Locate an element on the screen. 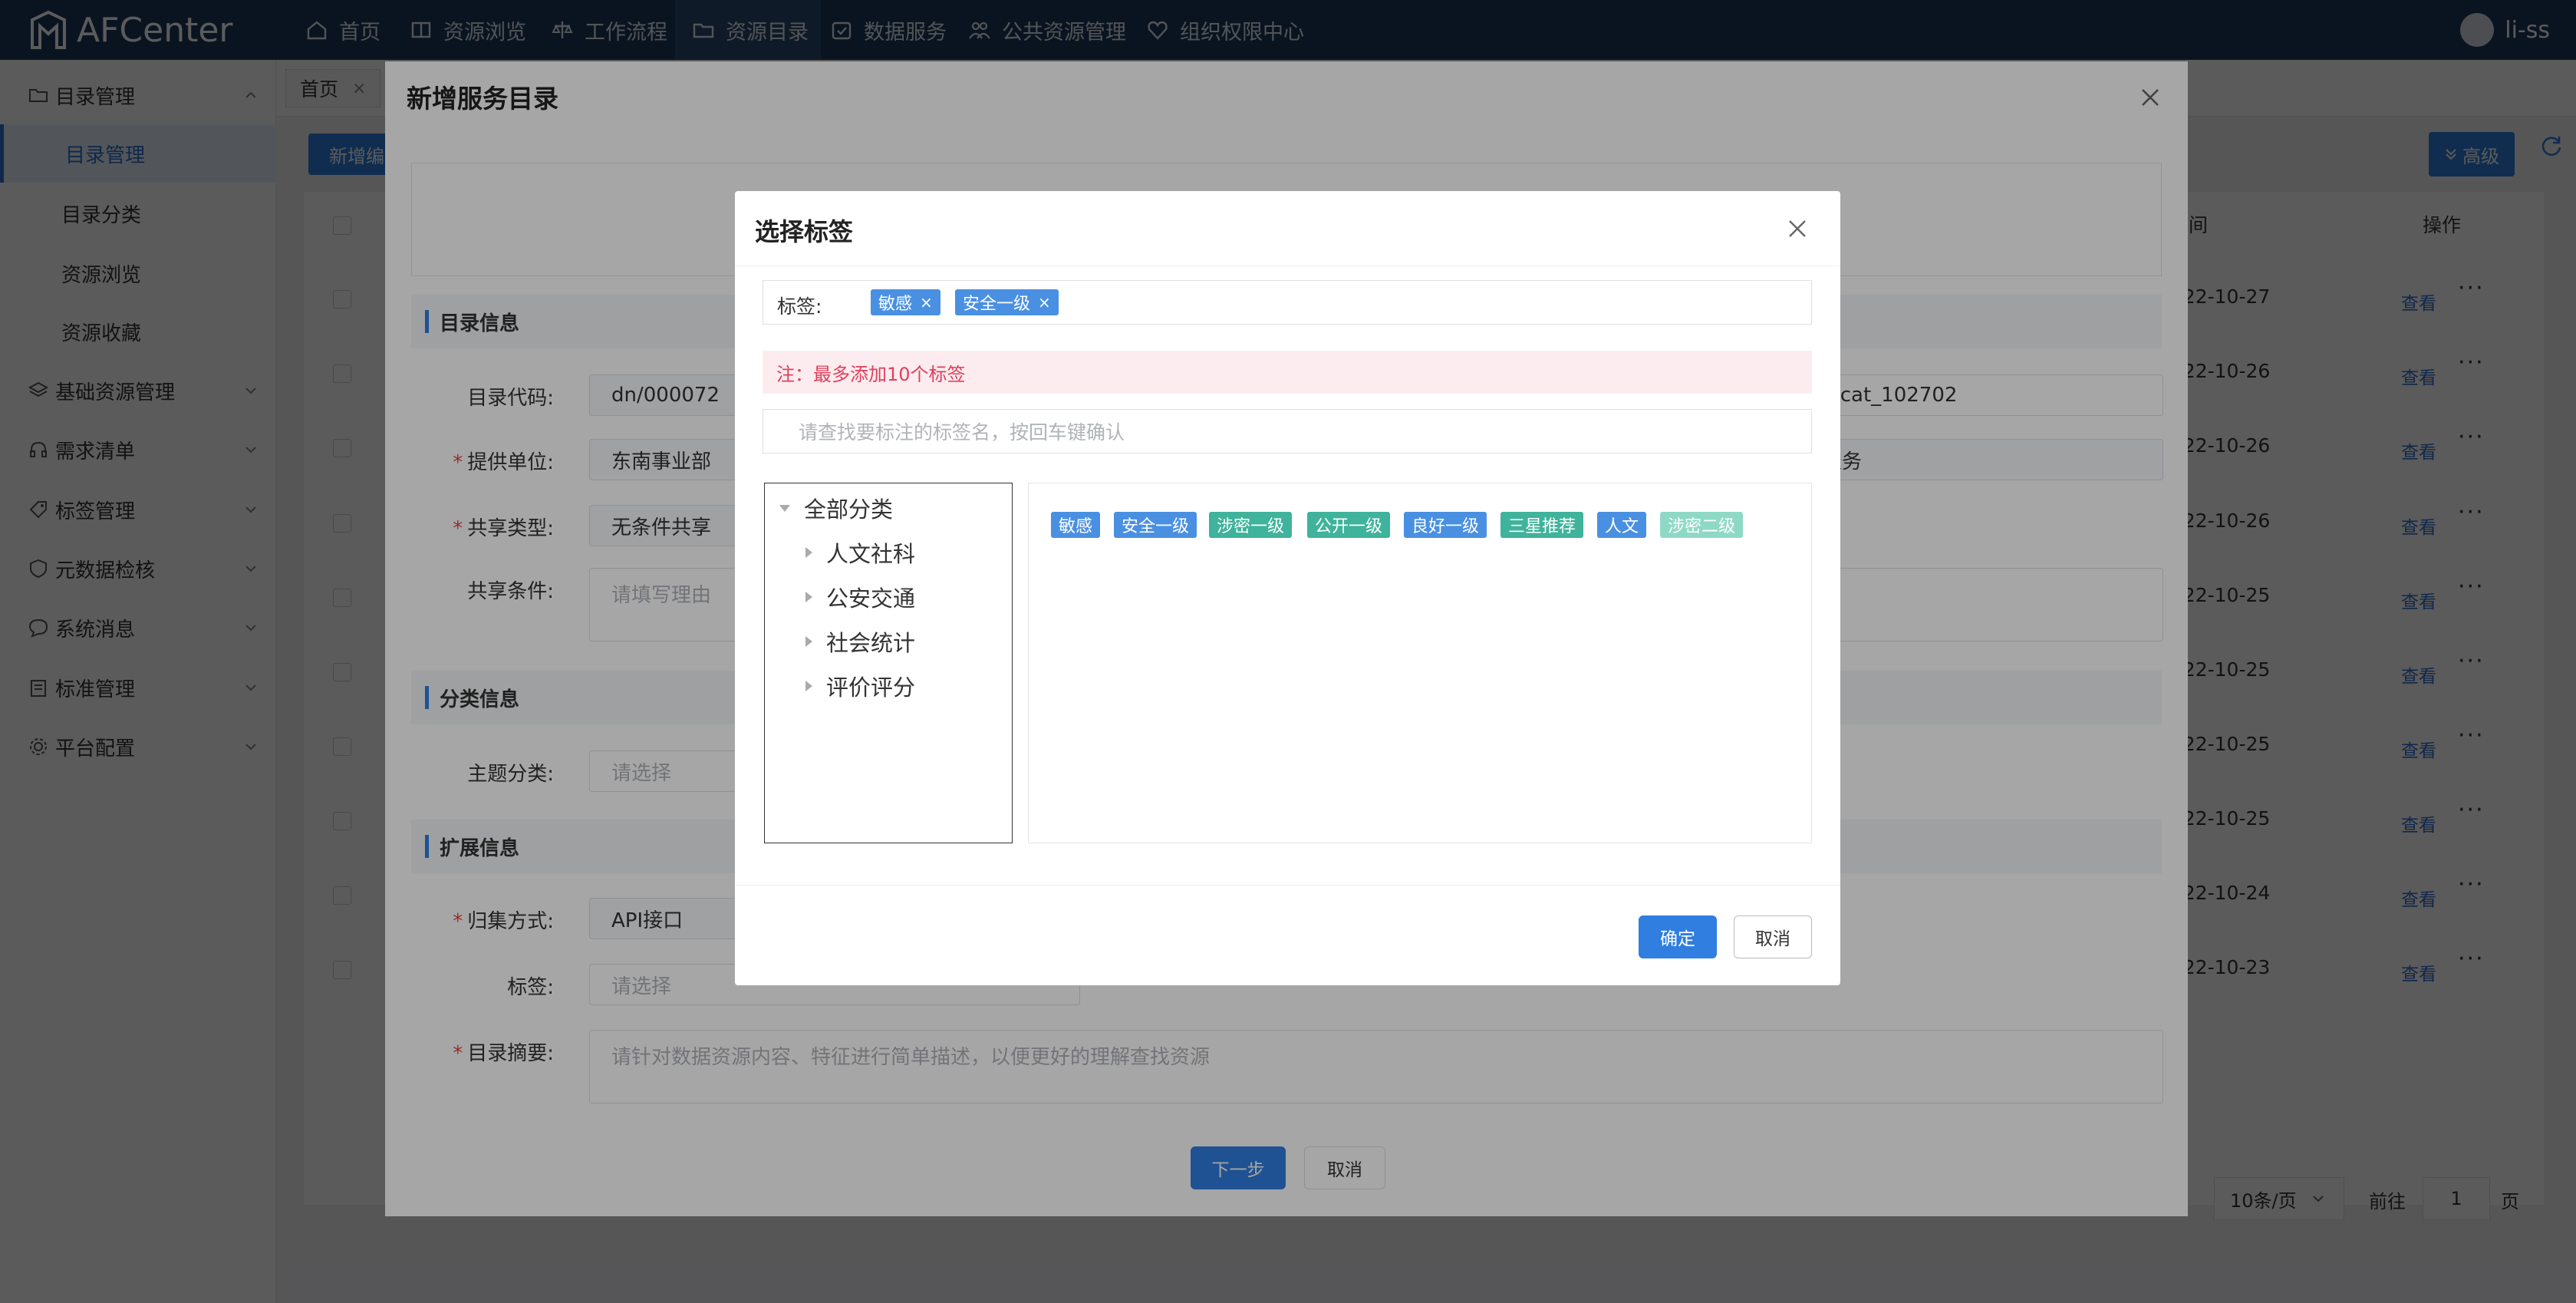 This screenshot has width=2576, height=1303. selected-tag-label: 敏感 is located at coordinates (895, 304).